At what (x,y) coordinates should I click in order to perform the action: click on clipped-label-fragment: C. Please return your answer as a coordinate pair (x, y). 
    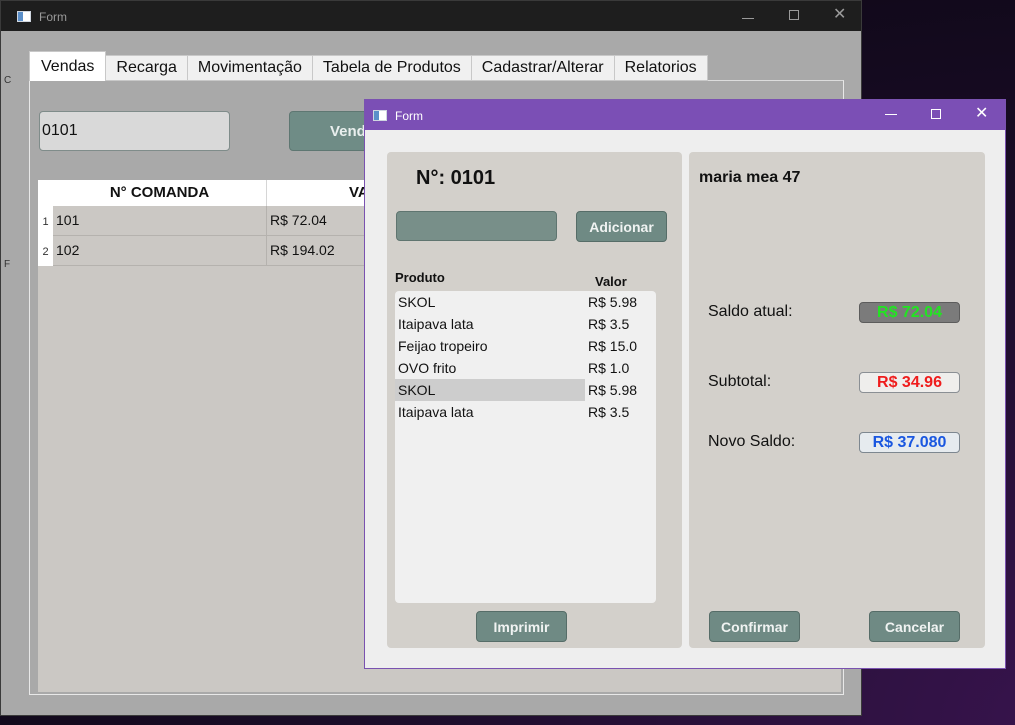
    Looking at the image, I should click on (8, 80).